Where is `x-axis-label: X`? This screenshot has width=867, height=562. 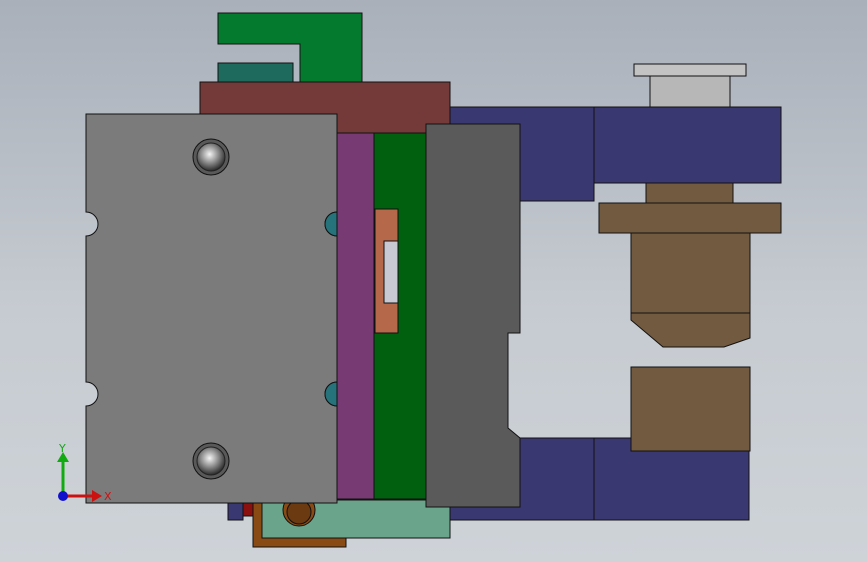
x-axis-label: X is located at coordinates (108, 496).